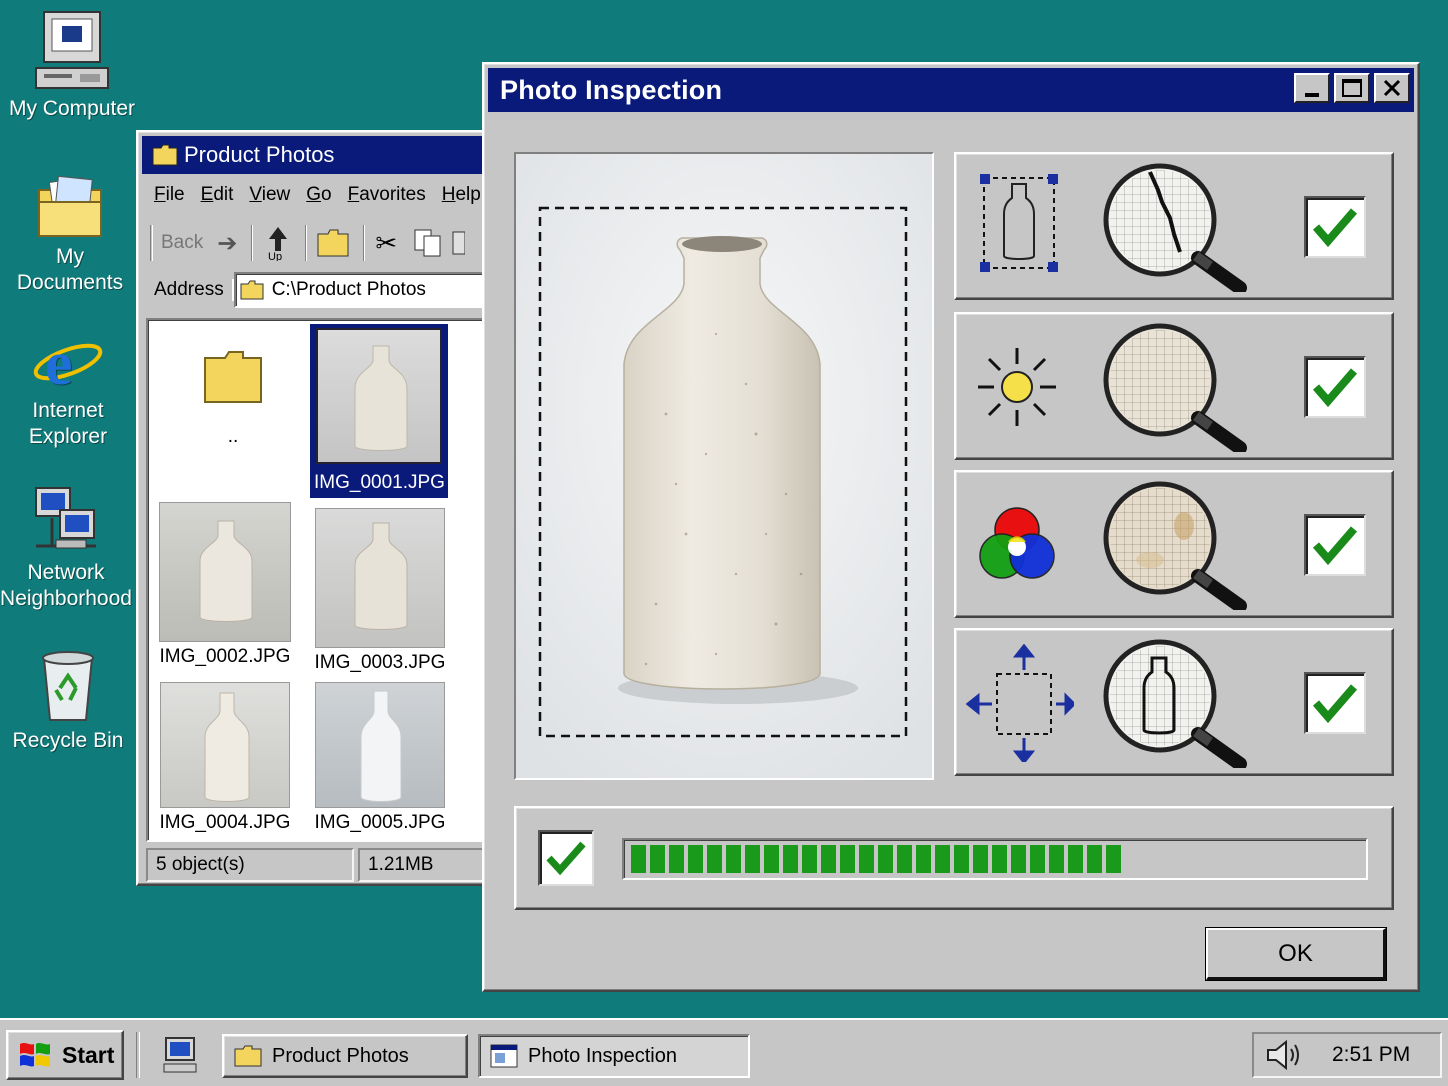 The image size is (1448, 1086). I want to click on desktop-icon-my-computer: My Computer, so click(72, 66).